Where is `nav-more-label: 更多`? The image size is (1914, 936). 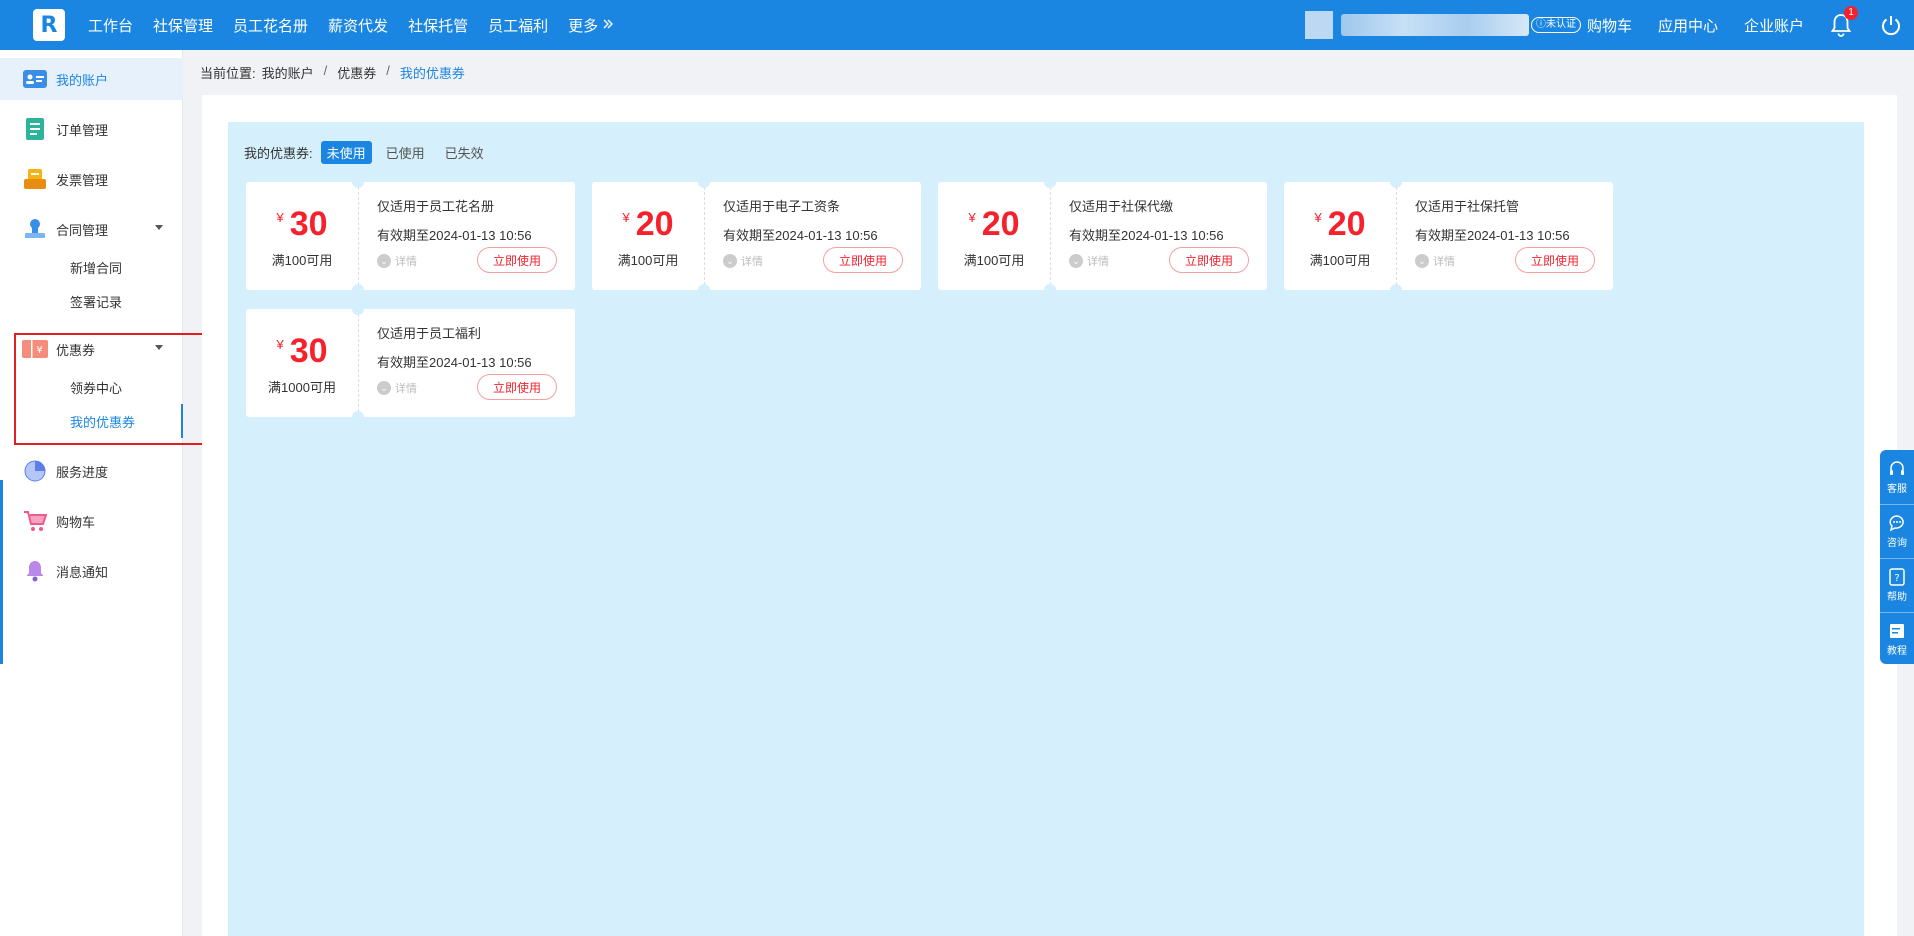
nav-more-label: 更多 is located at coordinates (583, 26).